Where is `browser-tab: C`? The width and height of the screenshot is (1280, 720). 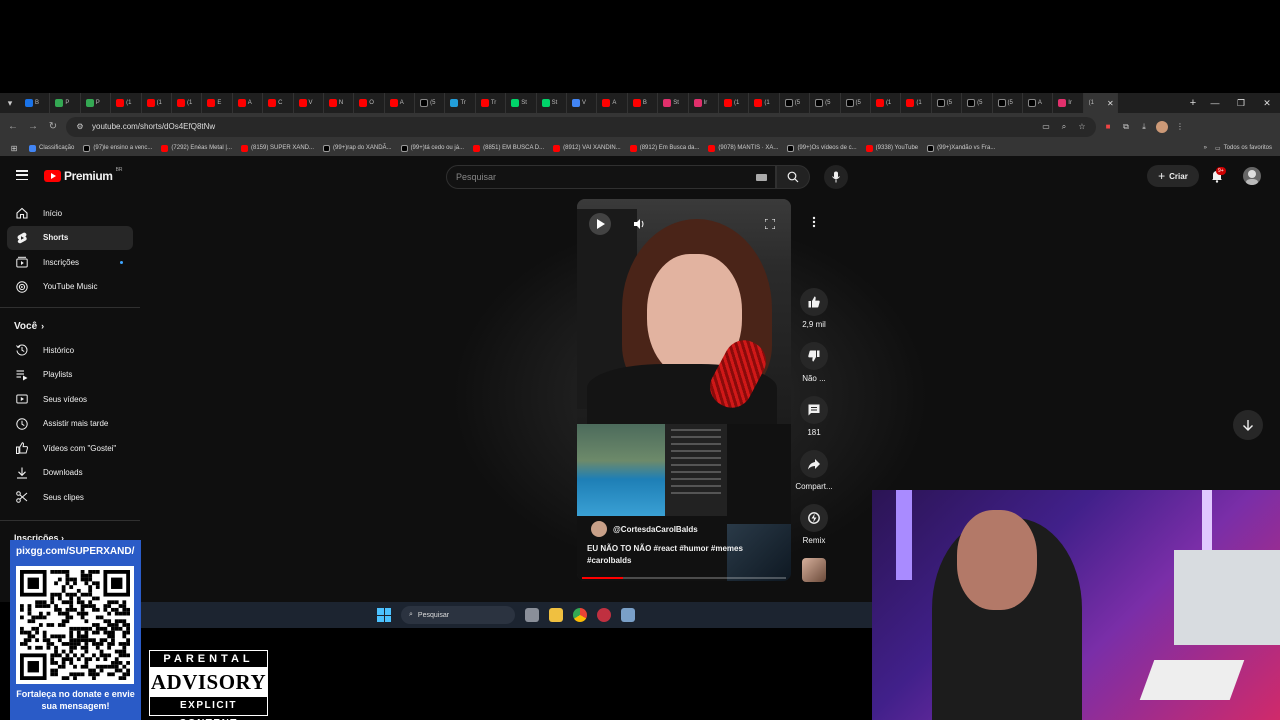 browser-tab: C is located at coordinates (278, 103).